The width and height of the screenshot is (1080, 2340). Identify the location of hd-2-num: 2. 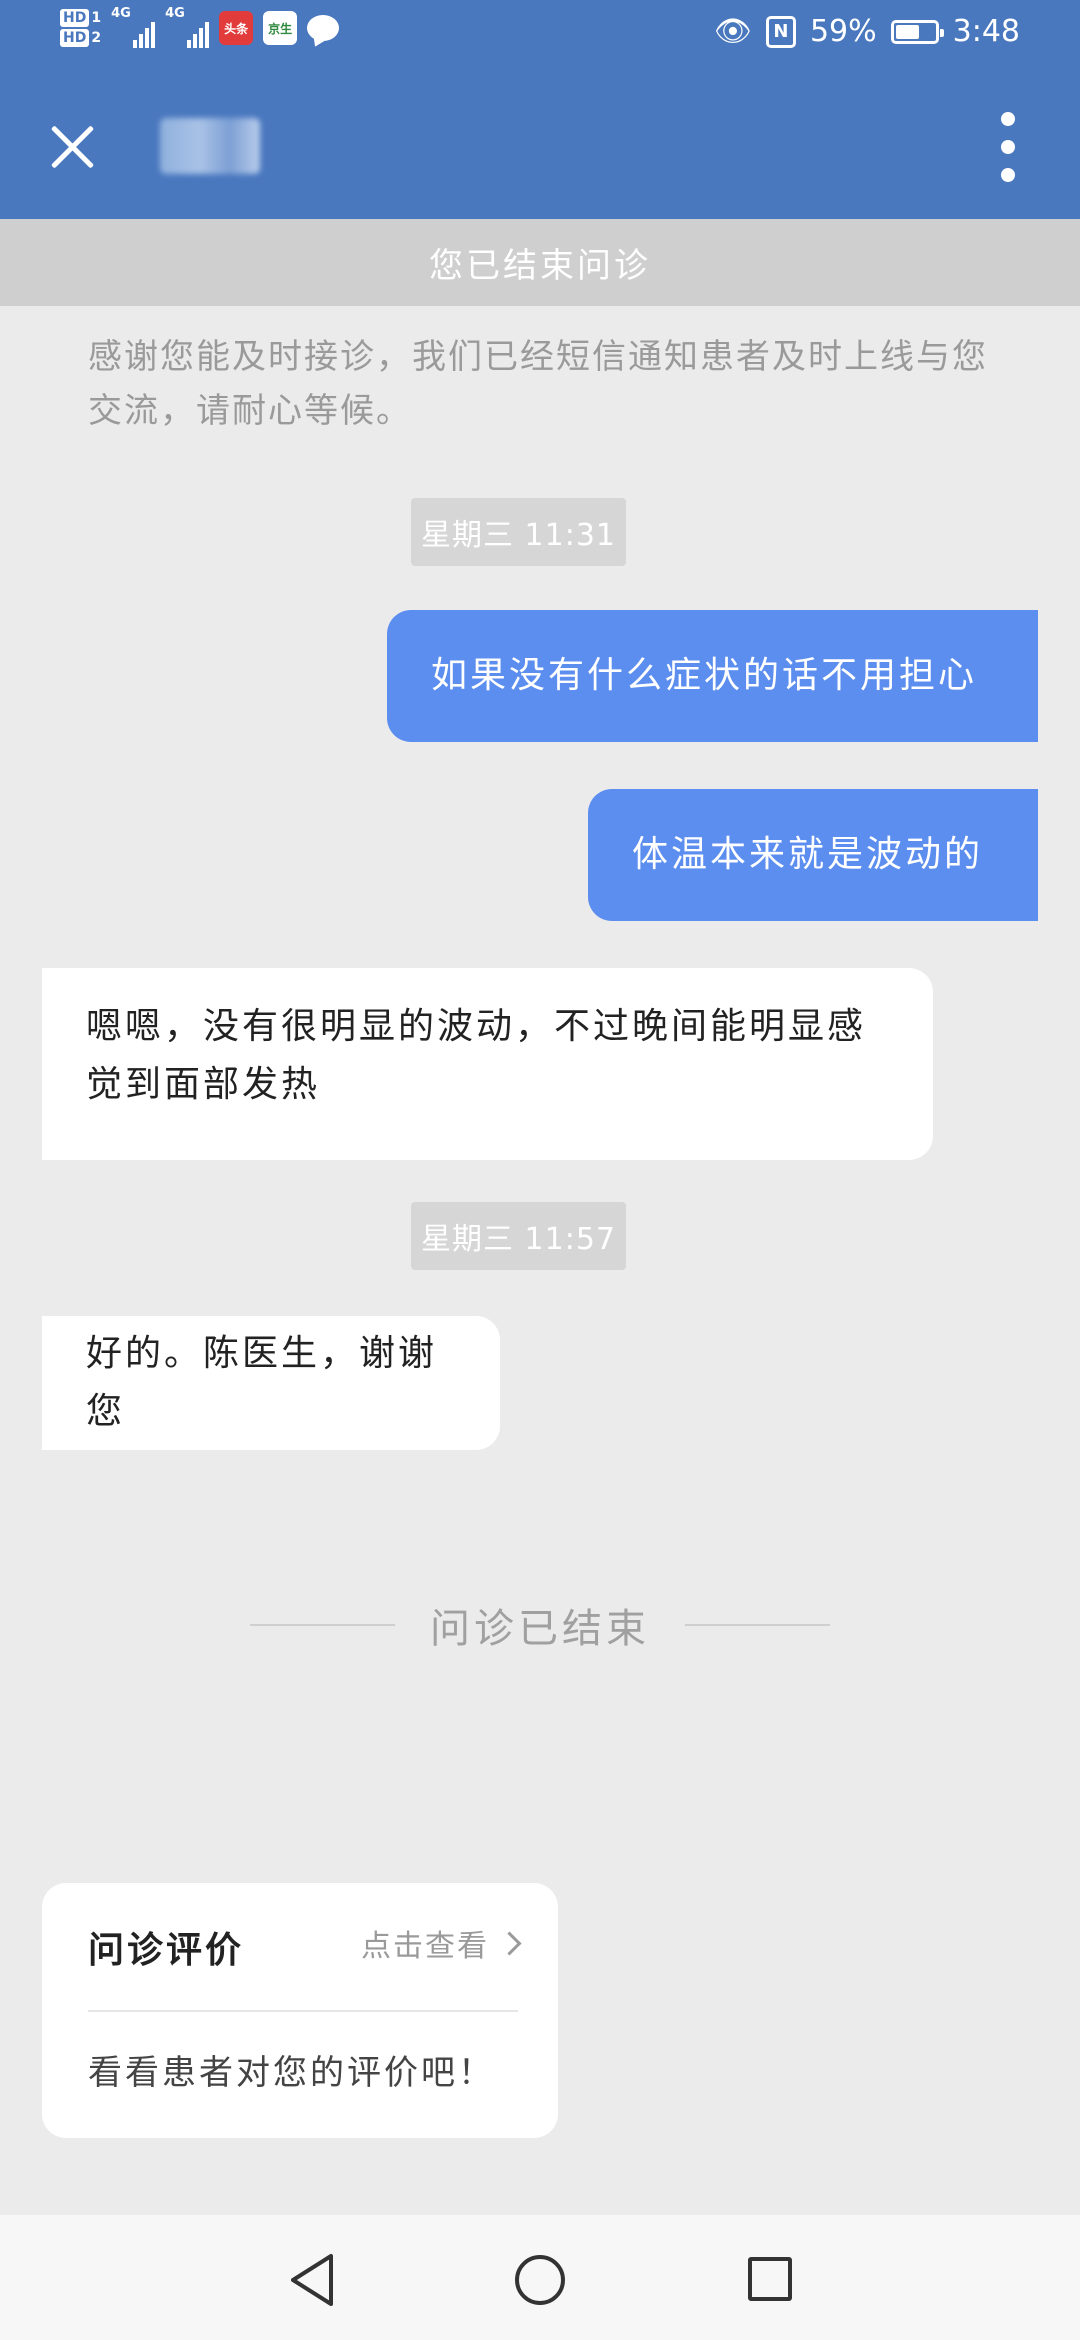
(96, 38).